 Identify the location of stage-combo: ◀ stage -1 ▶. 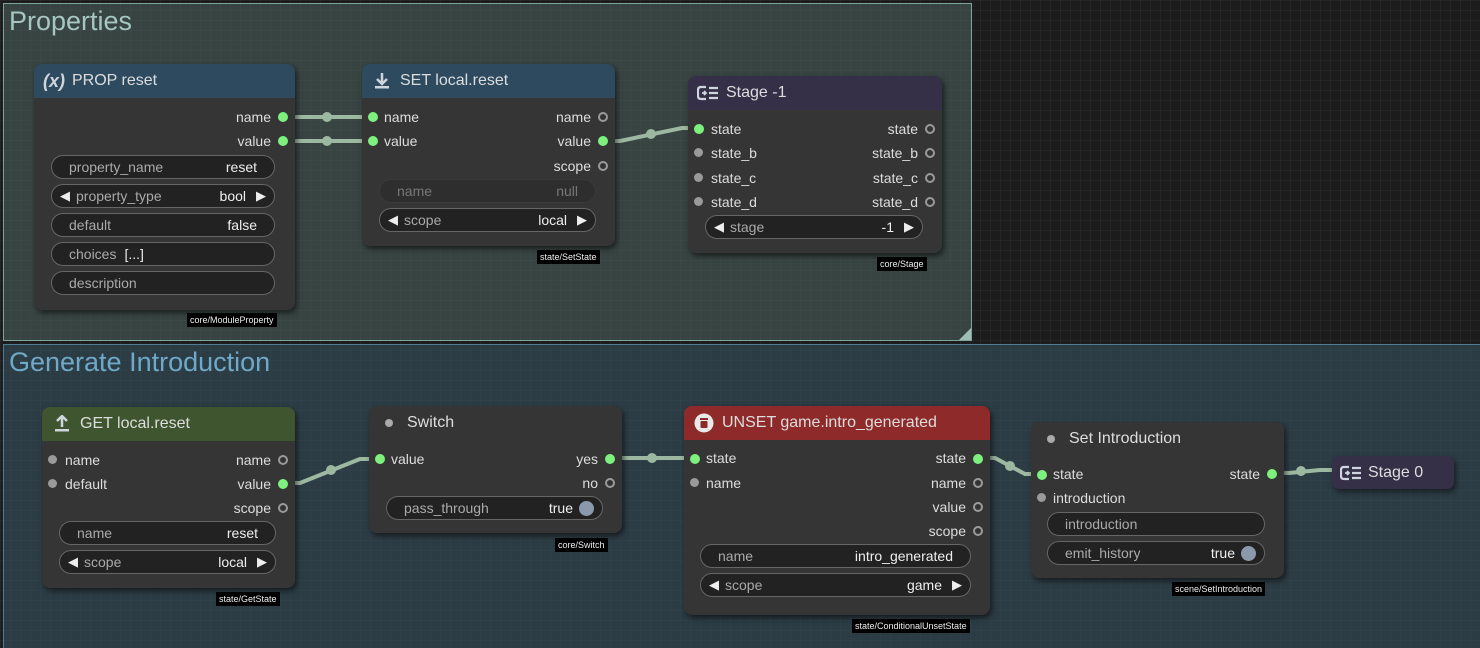
(814, 227).